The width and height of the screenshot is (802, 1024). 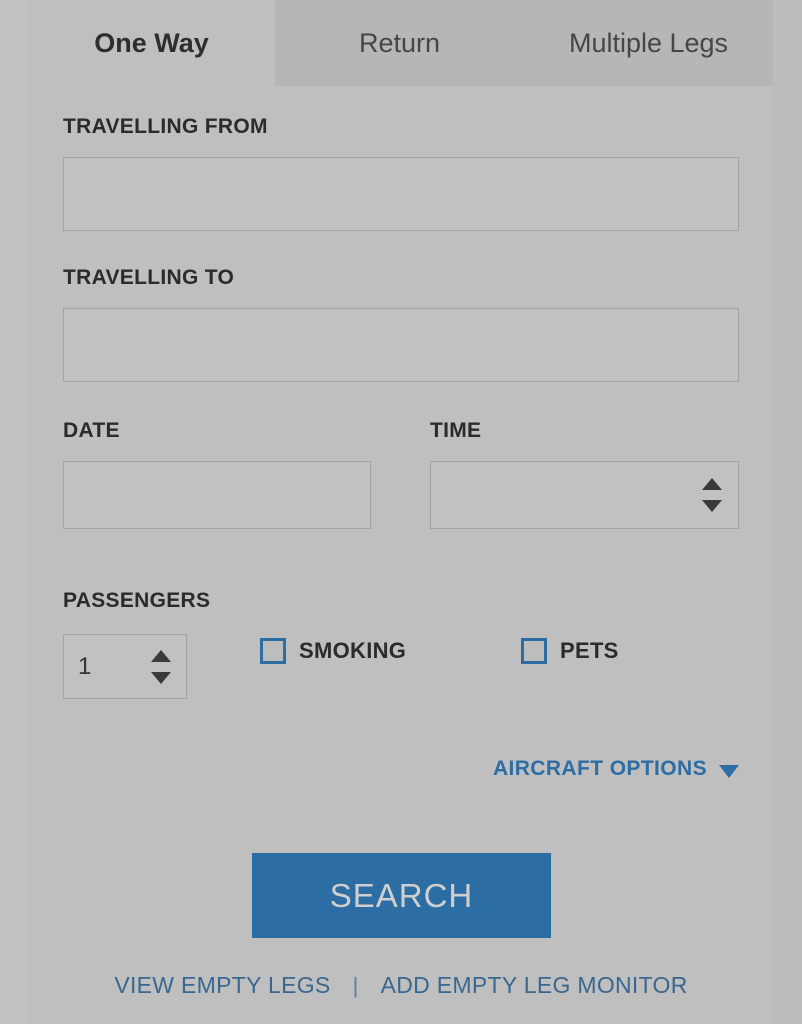 I want to click on pets-checkbox, so click(x=534, y=651).